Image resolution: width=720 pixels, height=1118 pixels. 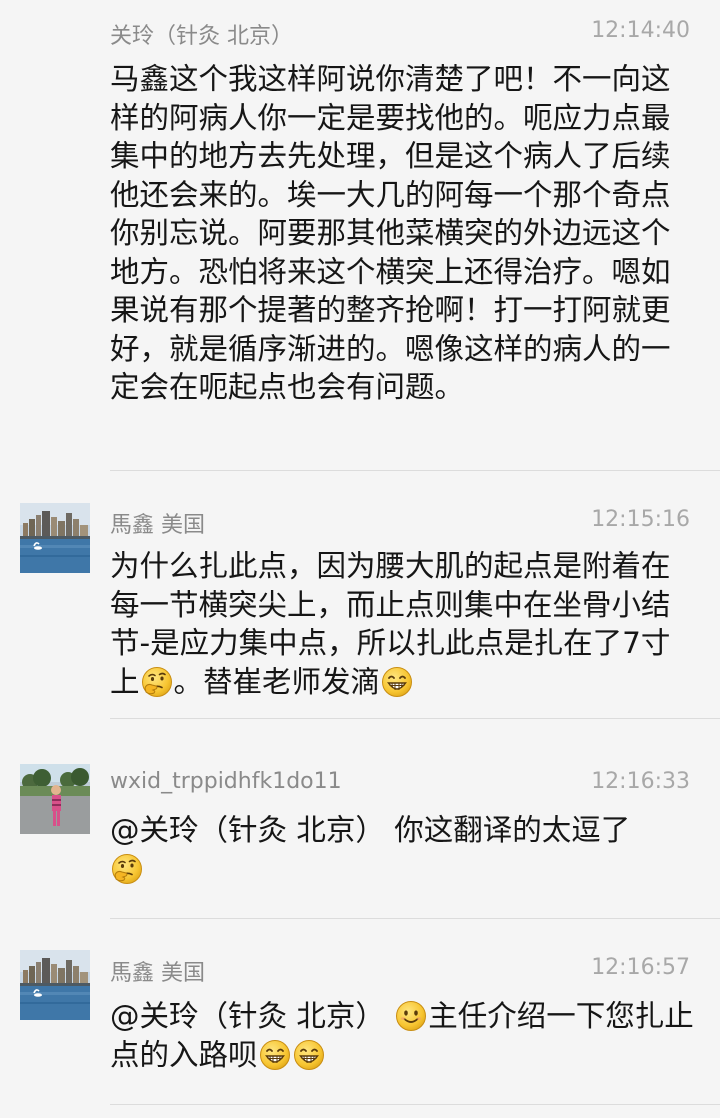 What do you see at coordinates (640, 519) in the screenshot?
I see `message-time: 12:15:16` at bounding box center [640, 519].